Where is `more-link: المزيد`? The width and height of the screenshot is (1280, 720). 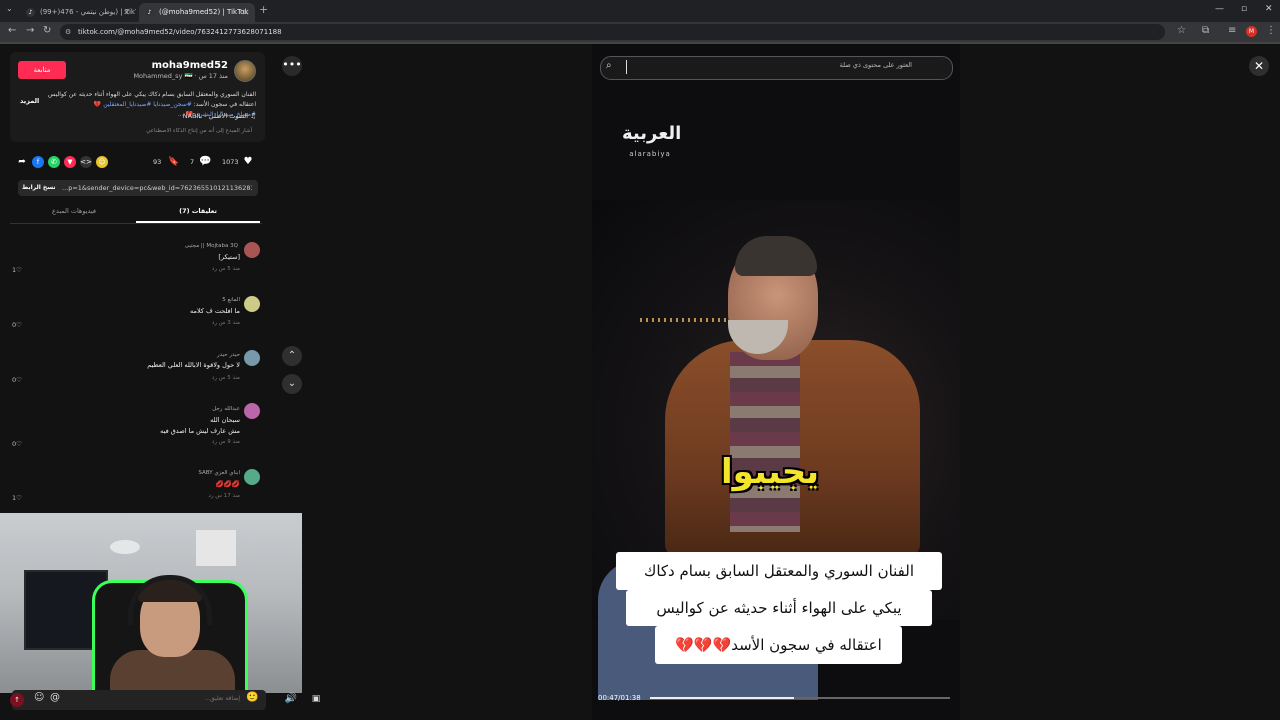 more-link: المزيد is located at coordinates (29, 101).